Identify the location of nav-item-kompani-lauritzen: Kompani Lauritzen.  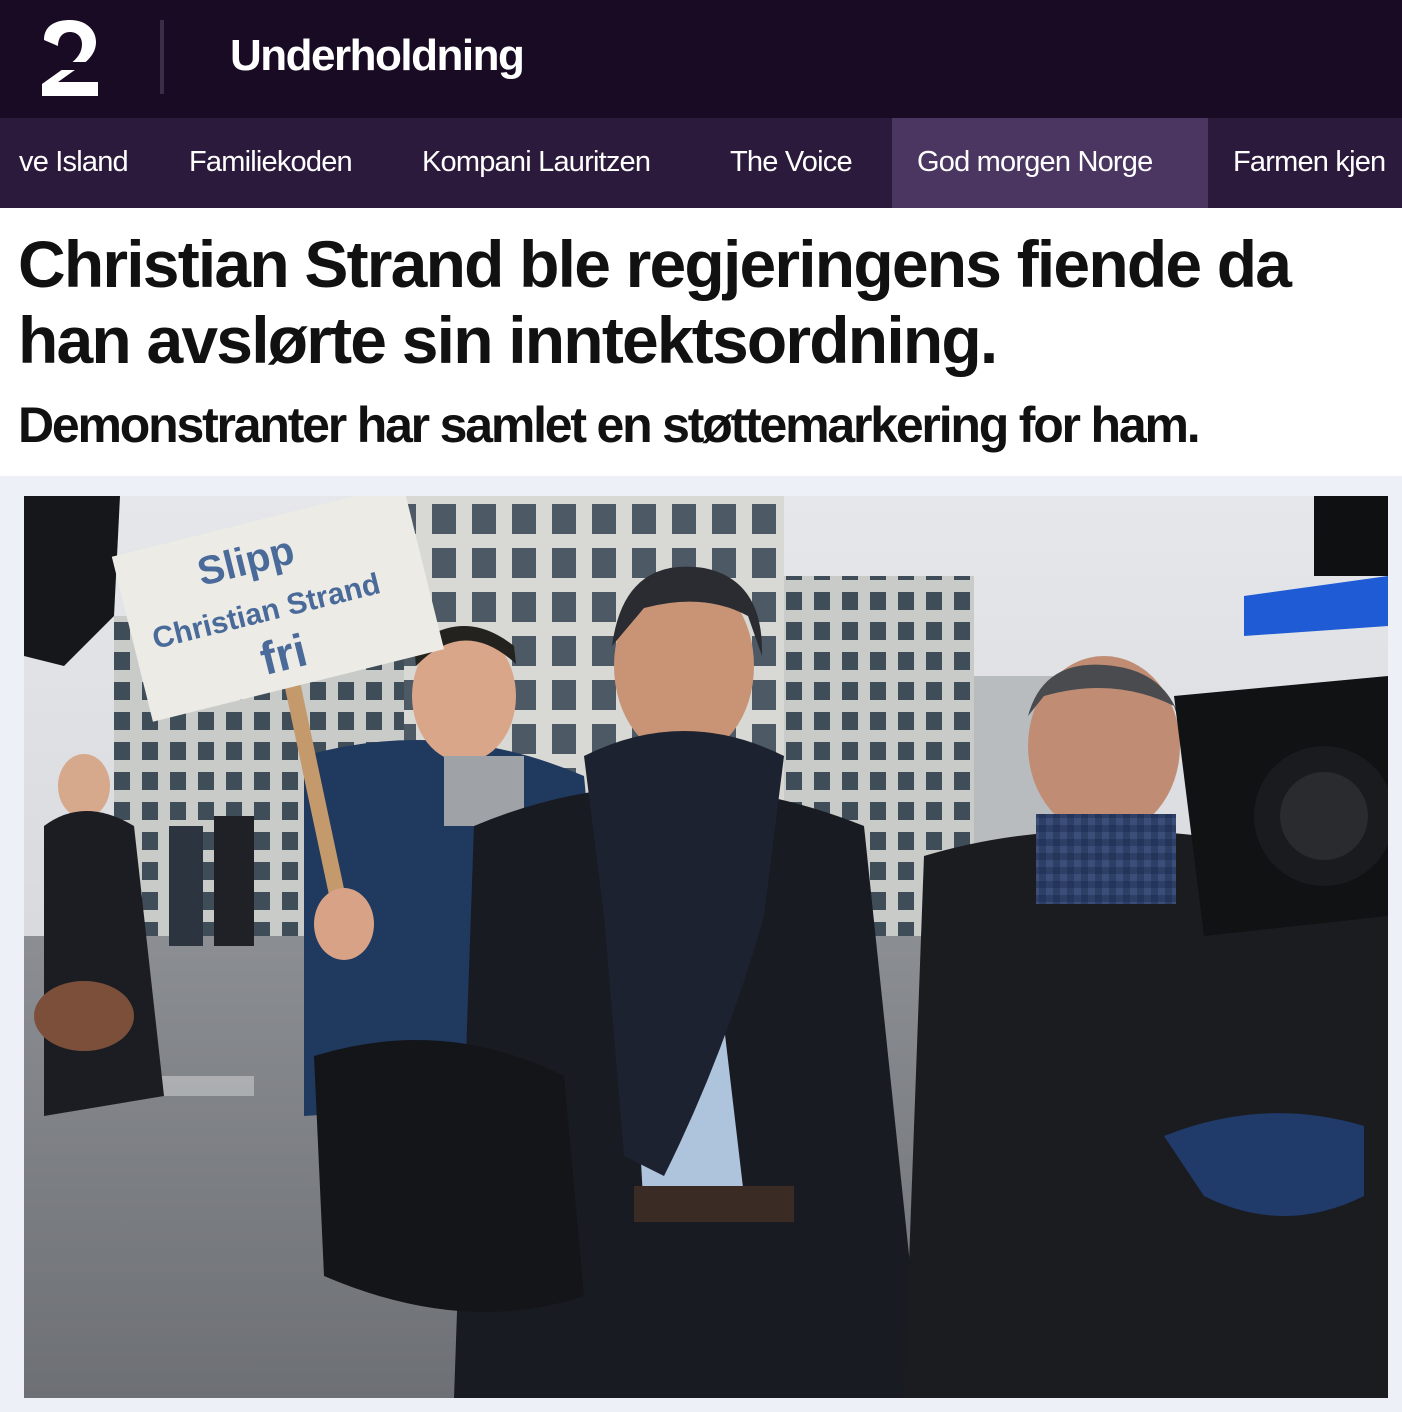
(536, 163).